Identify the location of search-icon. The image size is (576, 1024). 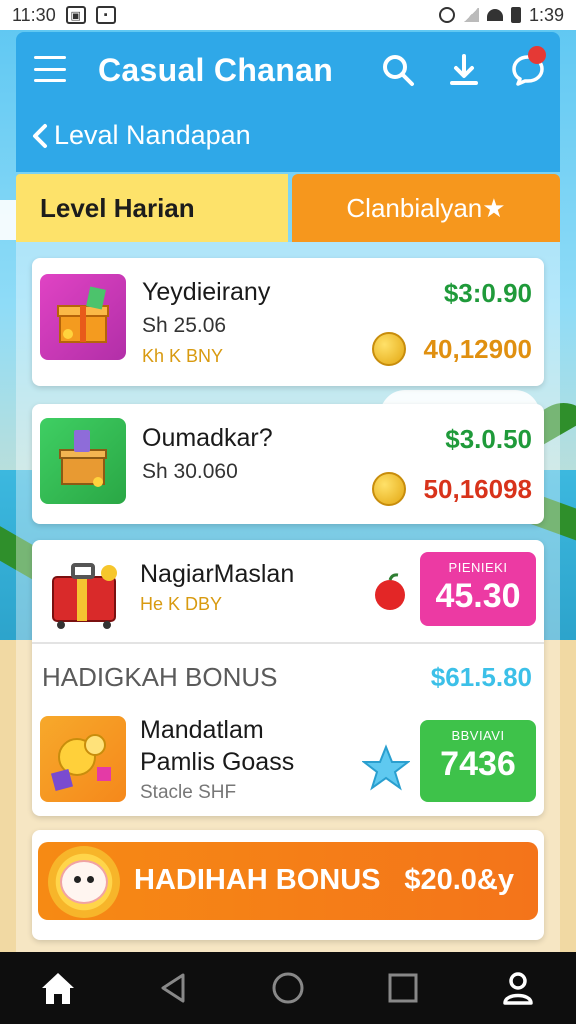
(398, 70).